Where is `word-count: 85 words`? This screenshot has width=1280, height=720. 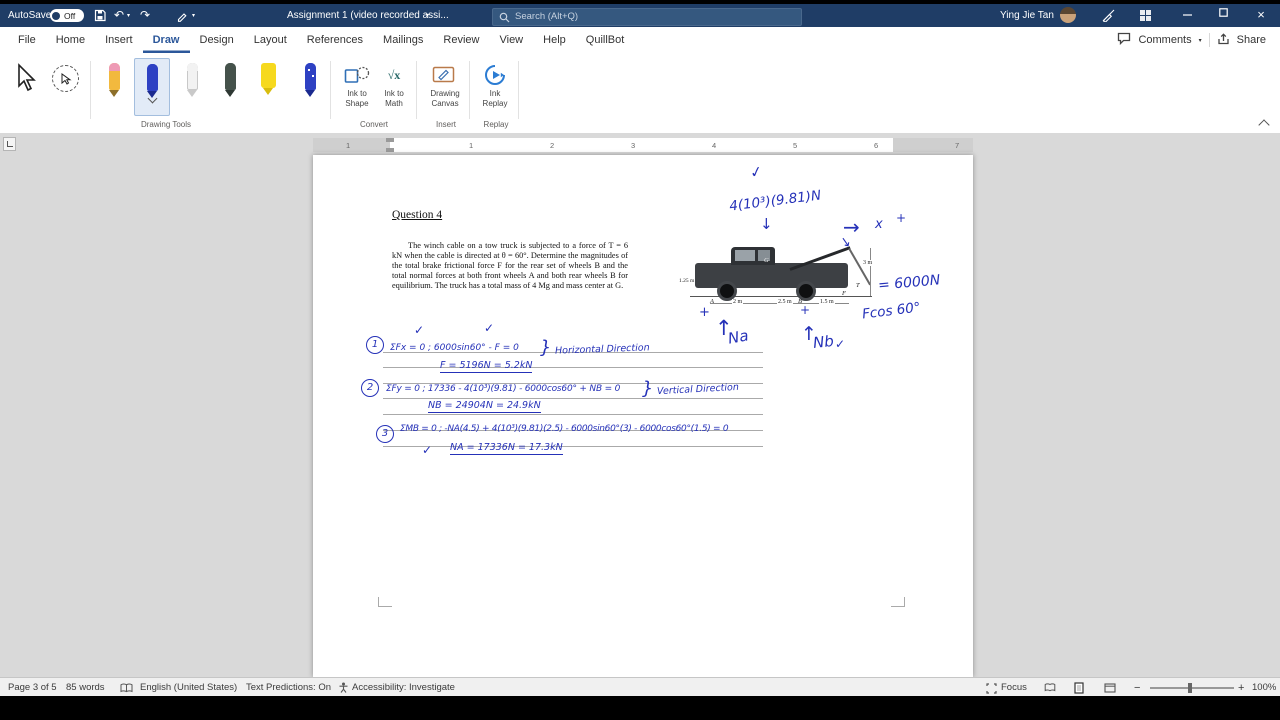
word-count: 85 words is located at coordinates (85, 687).